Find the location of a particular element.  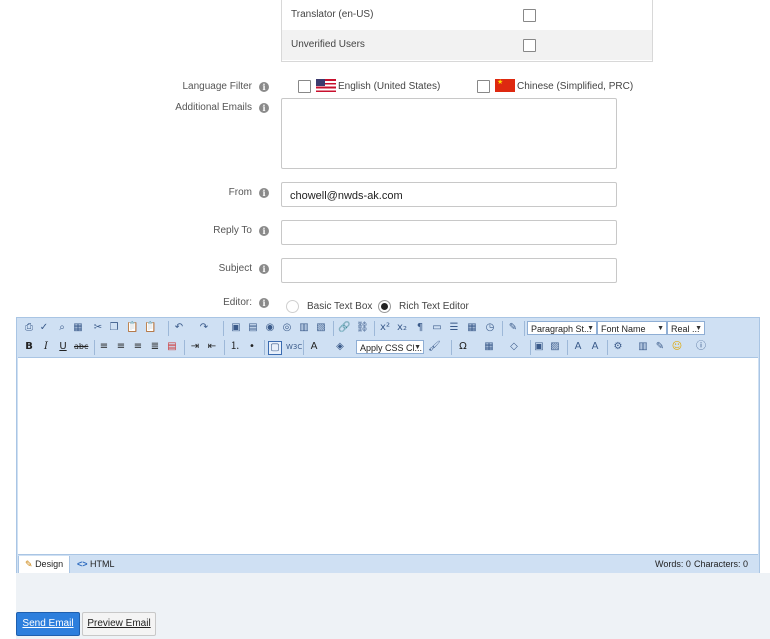

send-email-button: Send Email is located at coordinates (48, 624).